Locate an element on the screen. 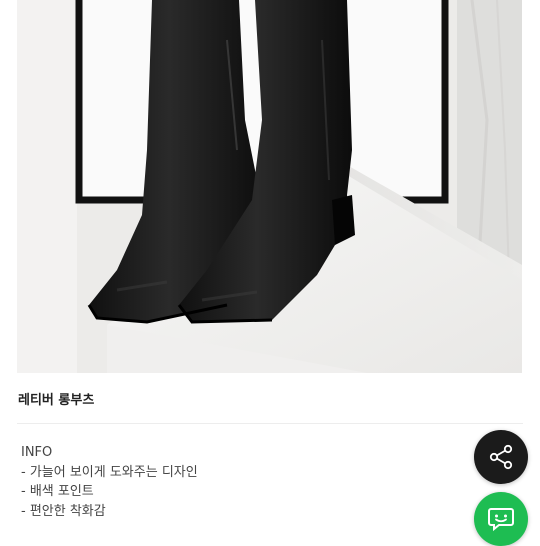 This screenshot has height=546, width=540. chat-button is located at coordinates (501, 519).